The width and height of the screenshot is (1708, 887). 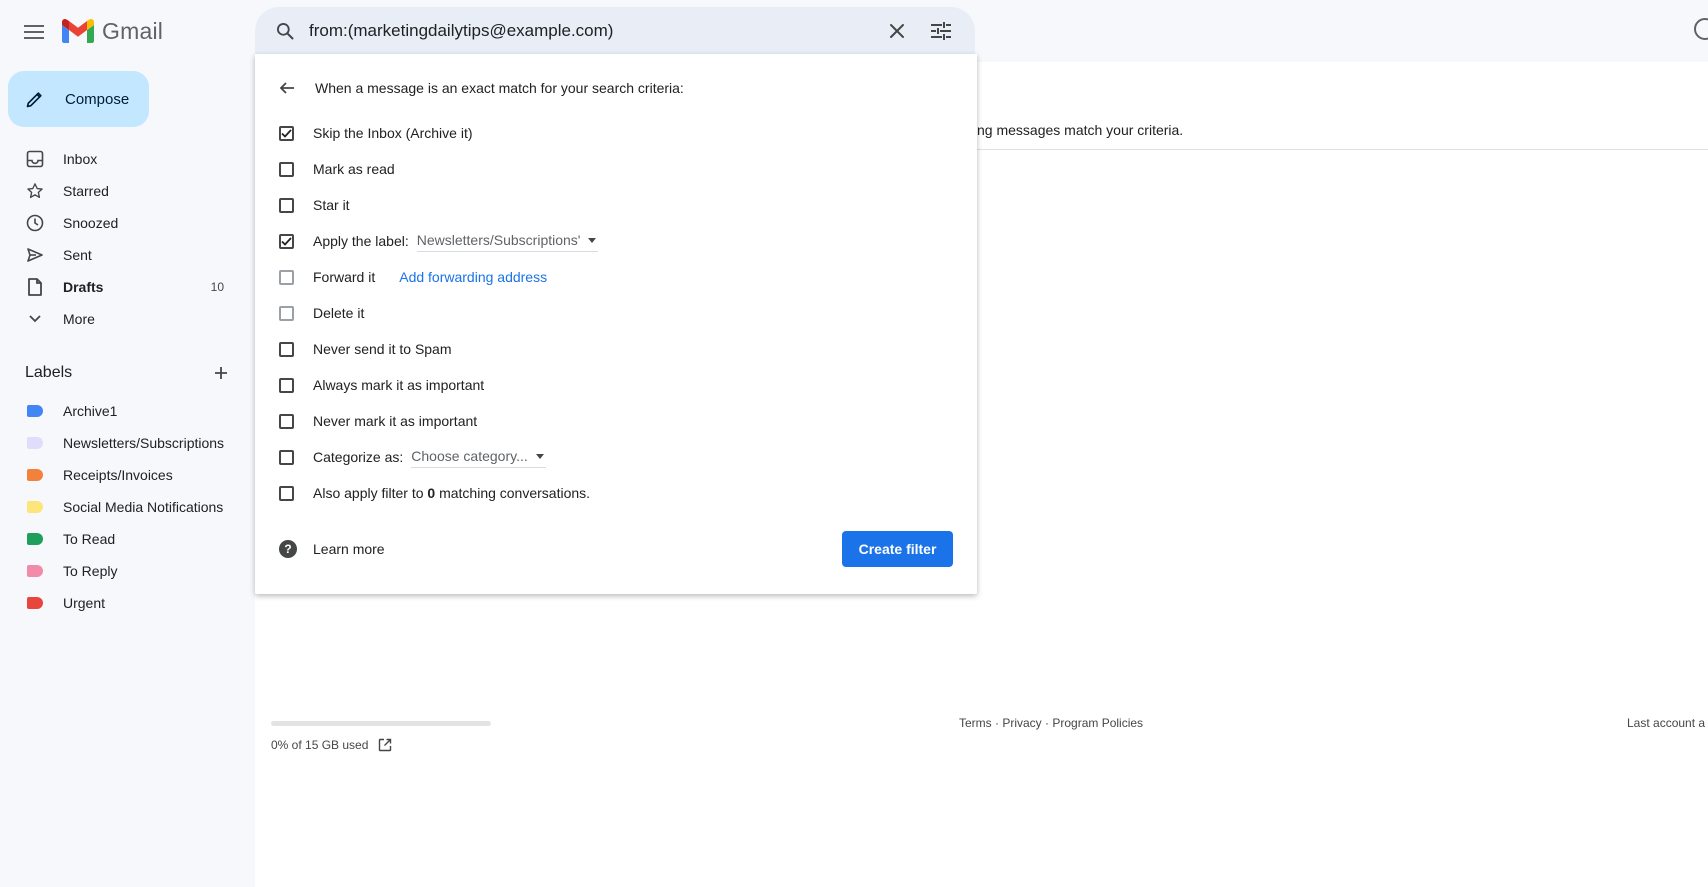 What do you see at coordinates (349, 549) in the screenshot?
I see `learn-more-link: Learn more` at bounding box center [349, 549].